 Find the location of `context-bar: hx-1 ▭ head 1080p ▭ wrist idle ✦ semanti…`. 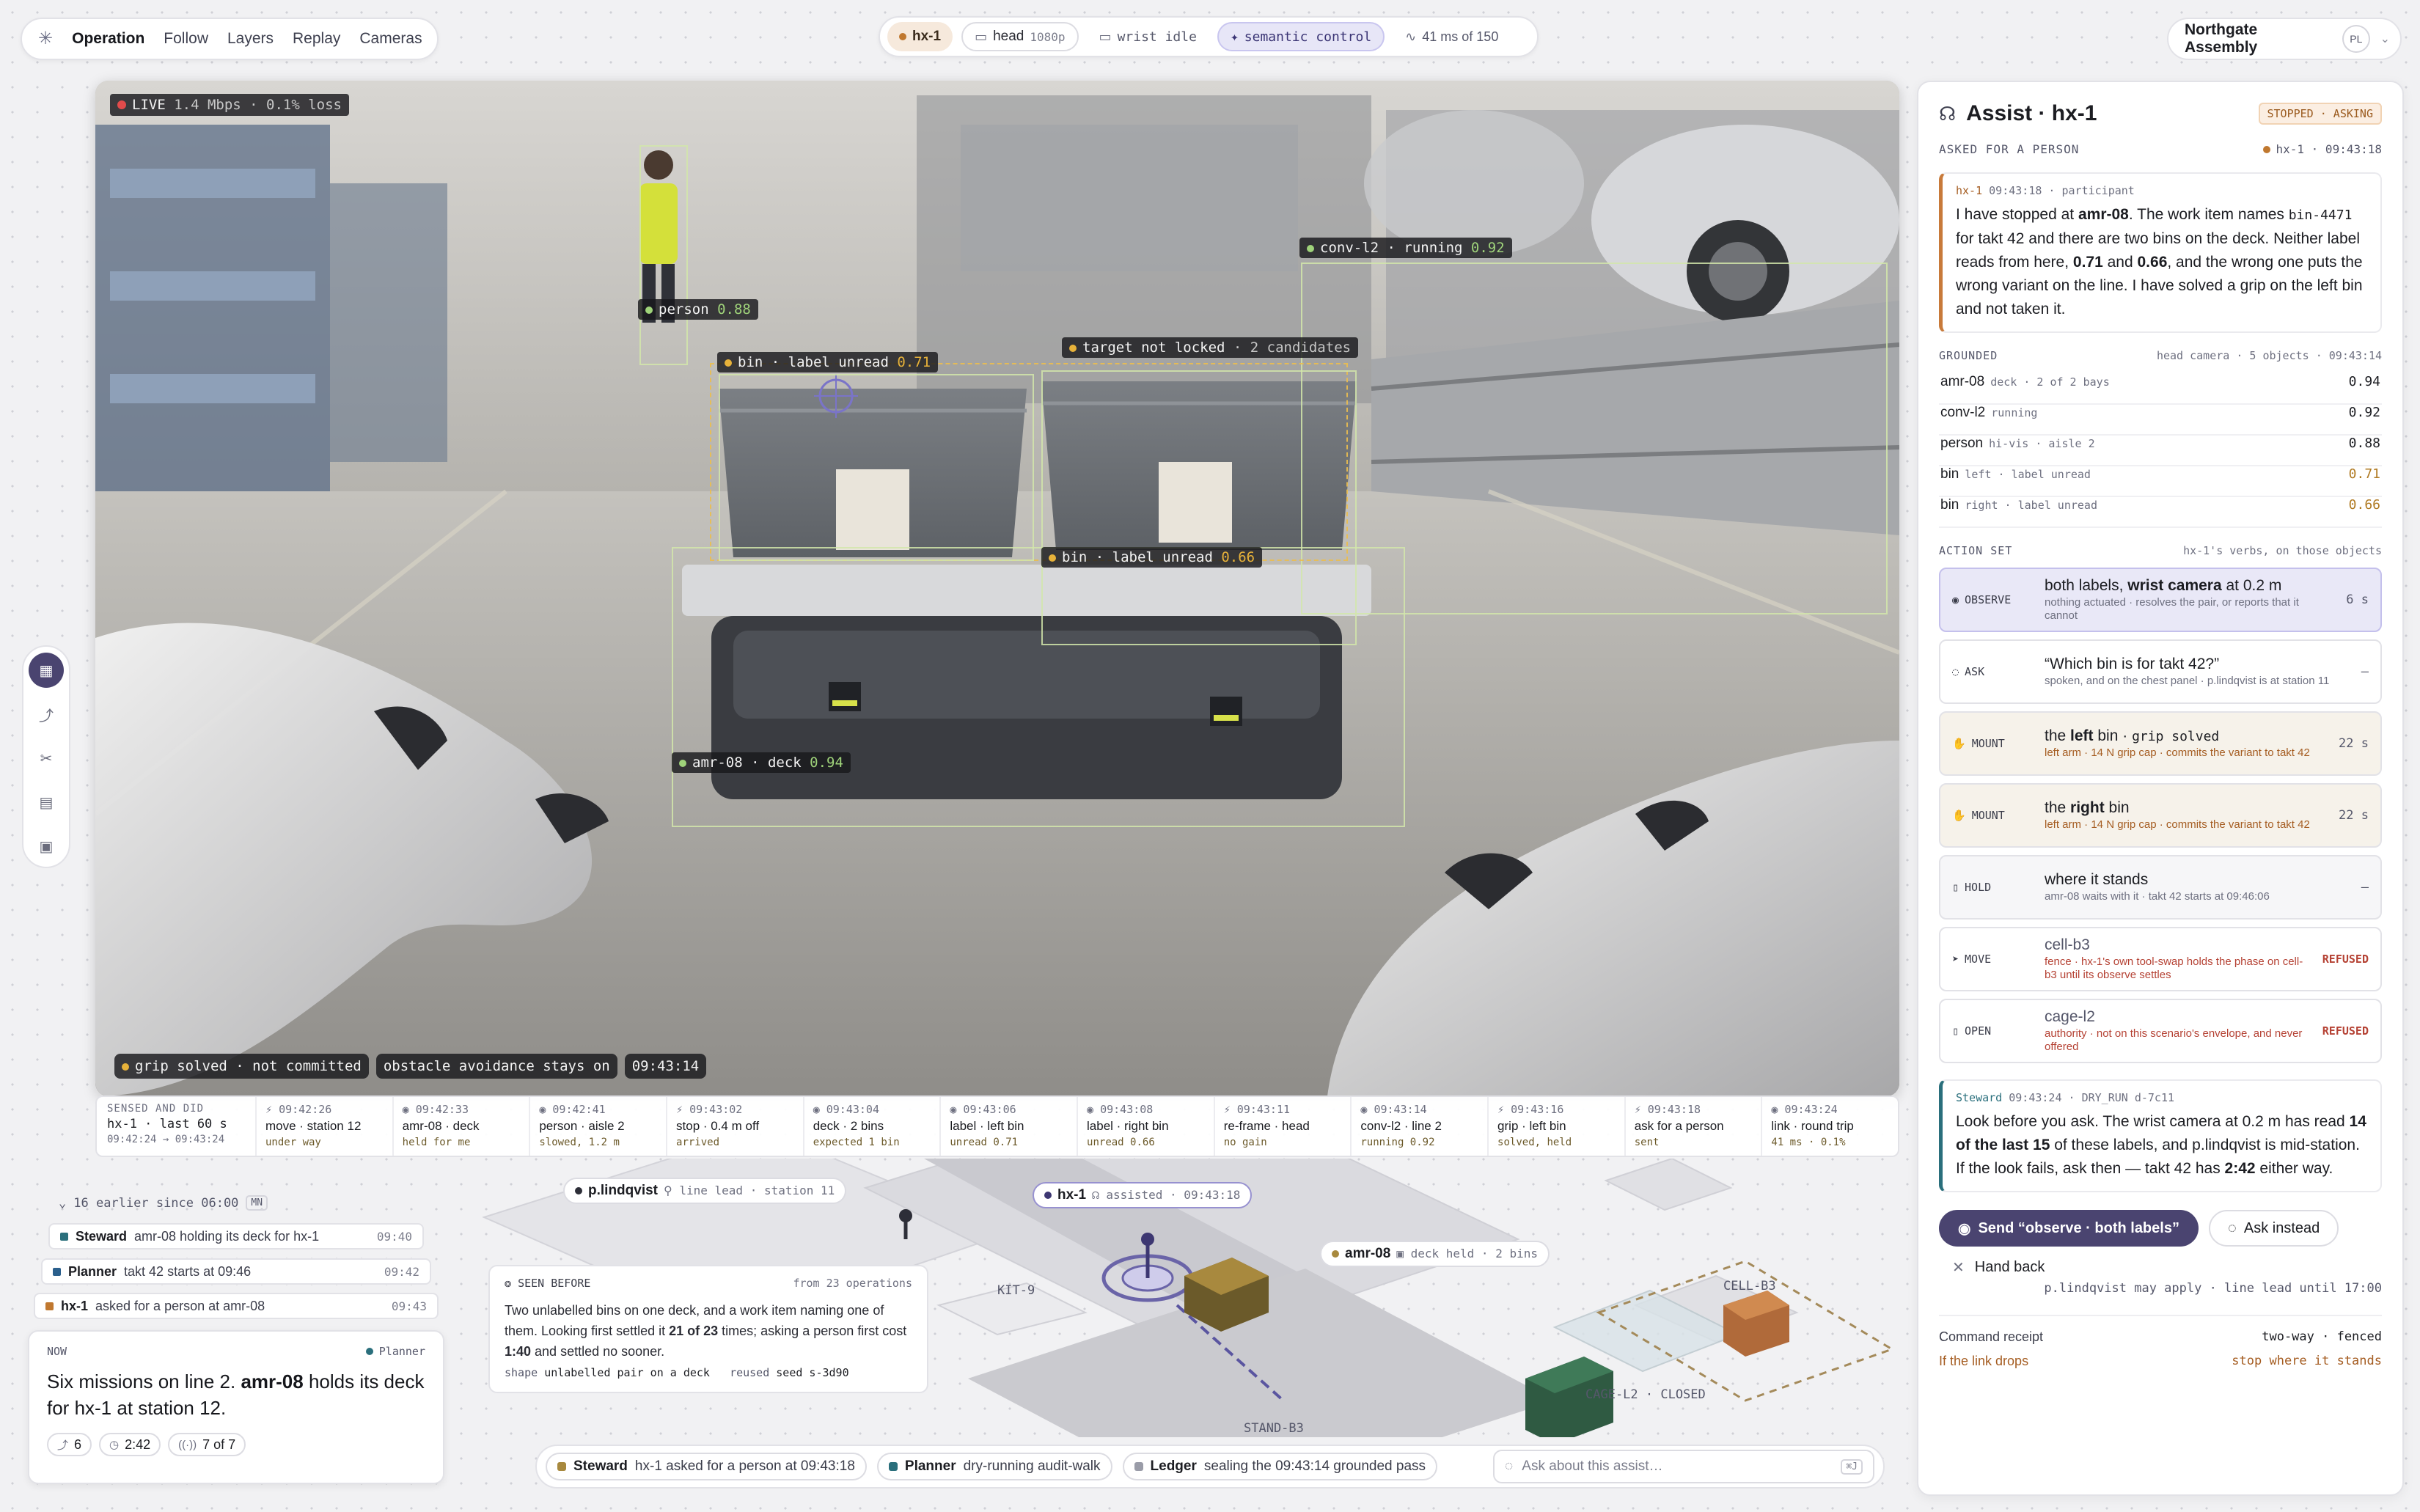

context-bar: hx-1 ▭ head 1080p ▭ wrist idle ✦ semanti… is located at coordinates (1209, 36).